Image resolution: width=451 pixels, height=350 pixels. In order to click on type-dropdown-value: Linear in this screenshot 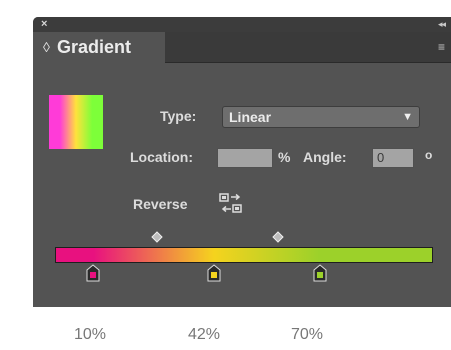, I will do `click(250, 117)`.